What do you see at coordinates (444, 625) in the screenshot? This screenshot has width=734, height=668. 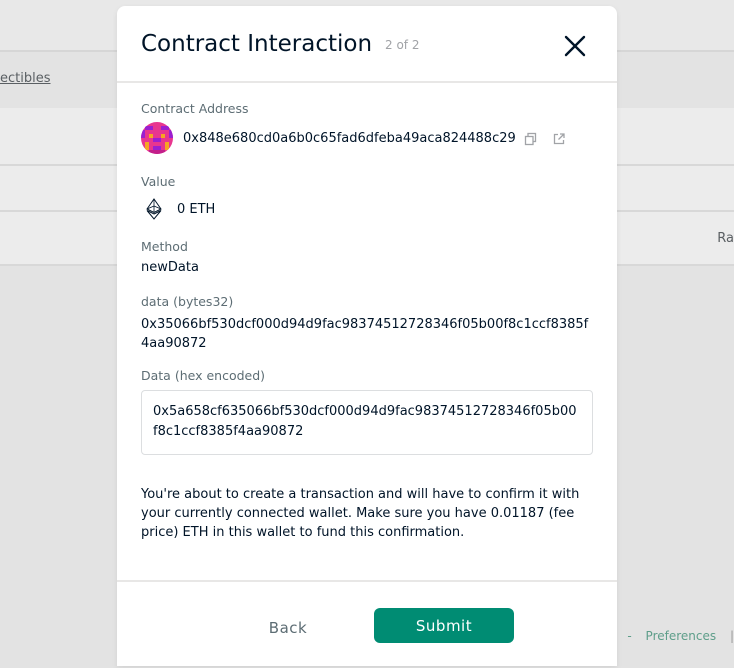 I see `submit-button: Submit` at bounding box center [444, 625].